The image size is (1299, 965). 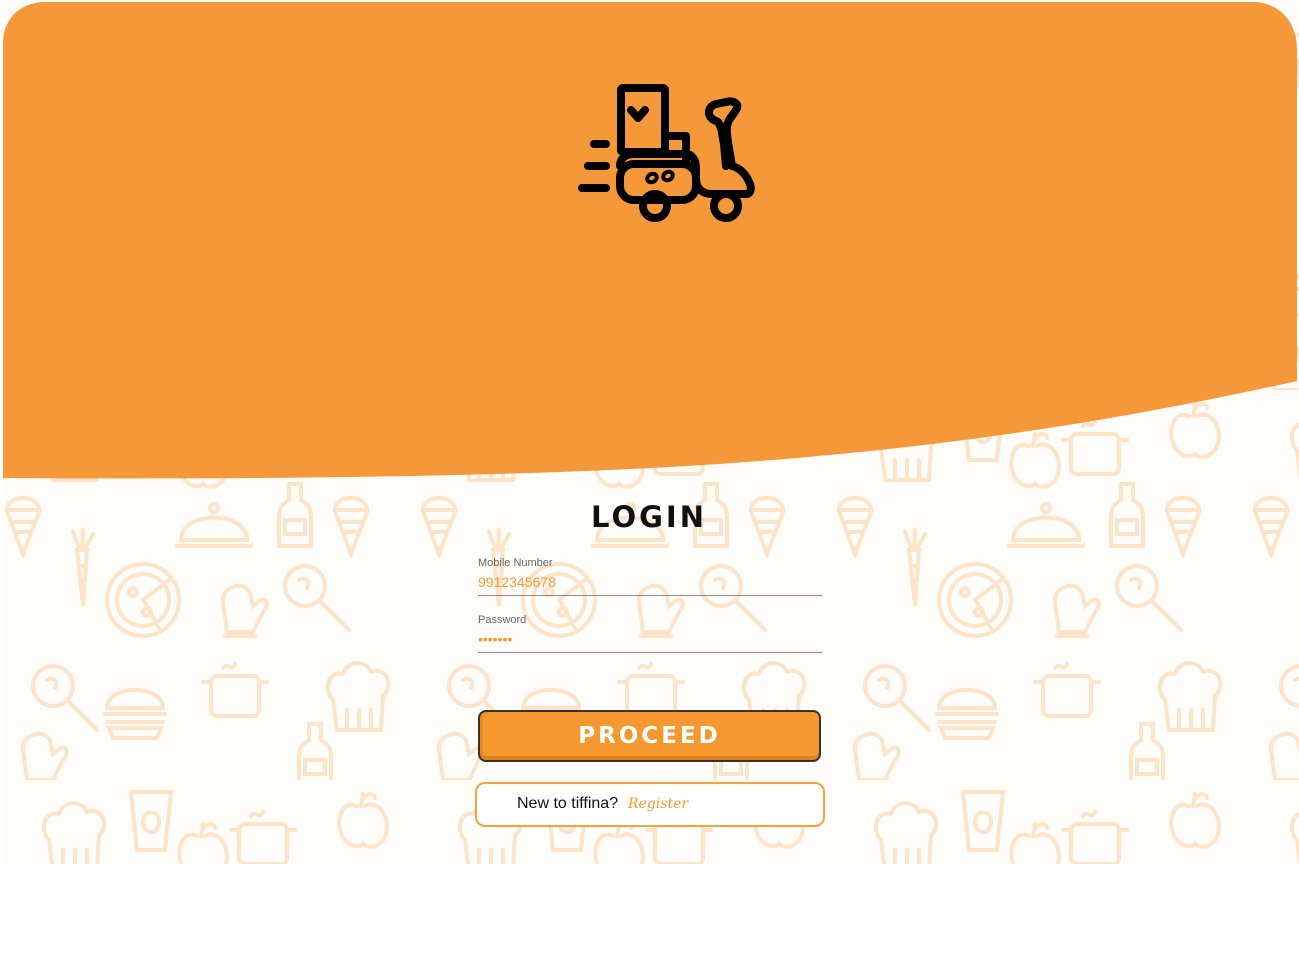 I want to click on password-field: Password, so click(x=650, y=633).